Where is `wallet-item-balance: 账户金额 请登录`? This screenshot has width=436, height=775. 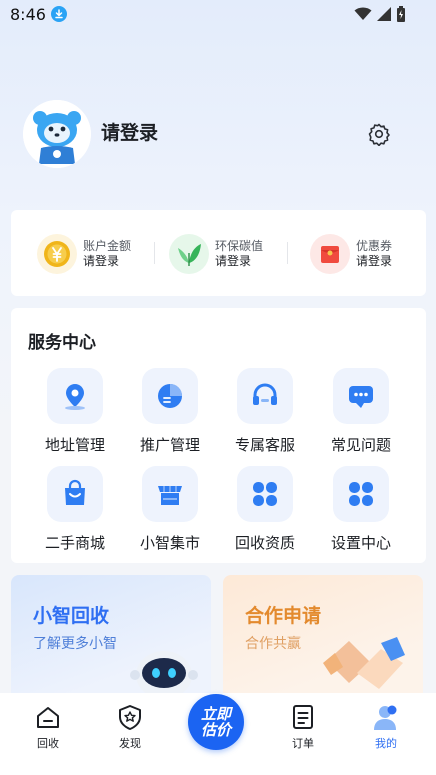
wallet-item-balance: 账户金额 请登录 is located at coordinates (84, 254).